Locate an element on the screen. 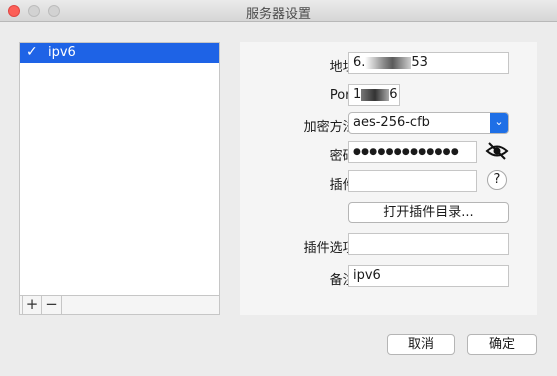 The width and height of the screenshot is (557, 376). server-list-item-label: ipv6 is located at coordinates (62, 52).